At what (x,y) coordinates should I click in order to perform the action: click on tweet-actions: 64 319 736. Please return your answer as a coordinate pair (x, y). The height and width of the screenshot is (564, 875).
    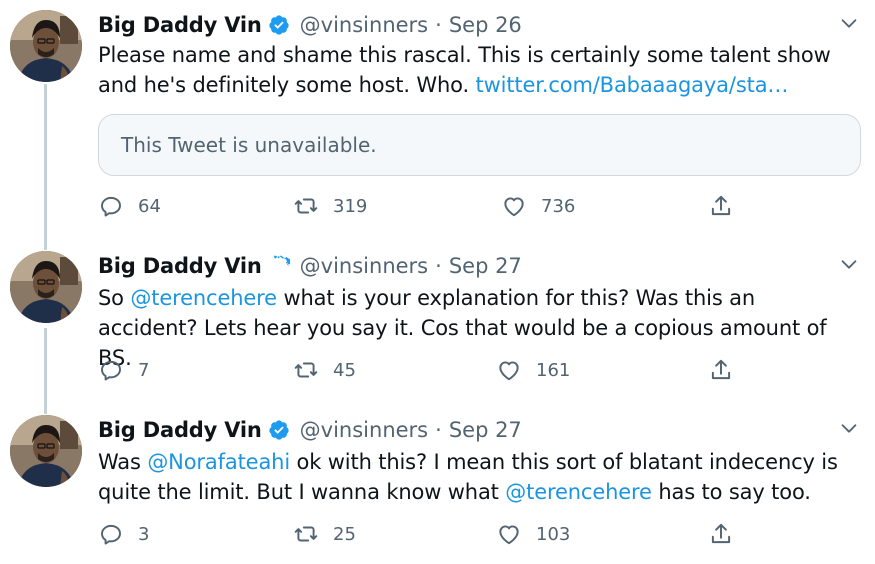
    Looking at the image, I should click on (423, 206).